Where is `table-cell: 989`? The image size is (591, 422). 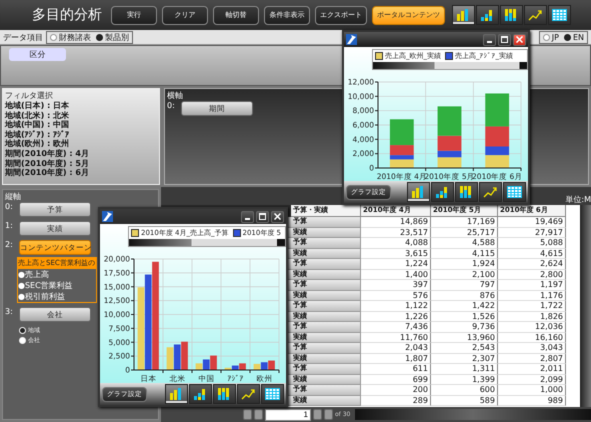 table-cell: 989 is located at coordinates (532, 401).